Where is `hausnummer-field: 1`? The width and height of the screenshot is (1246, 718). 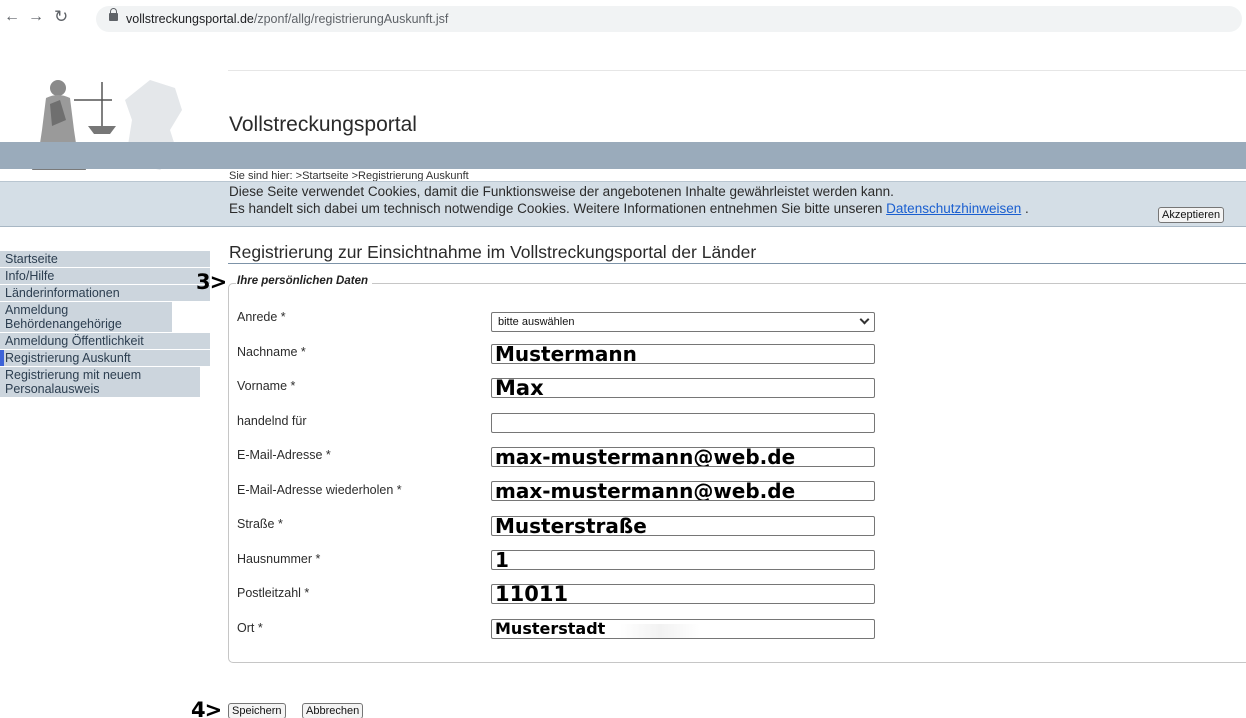 hausnummer-field: 1 is located at coordinates (683, 560).